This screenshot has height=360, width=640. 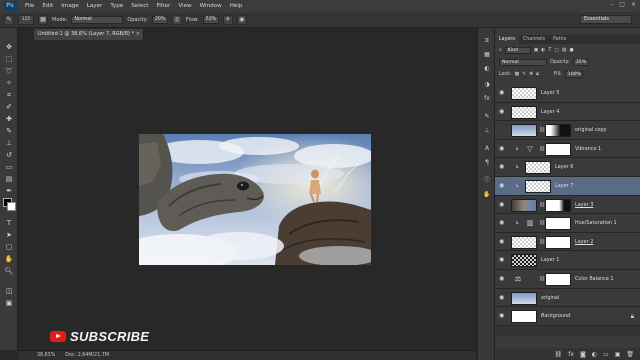 What do you see at coordinates (9, 191) in the screenshot?
I see `pen-tool-icon: ✒` at bounding box center [9, 191].